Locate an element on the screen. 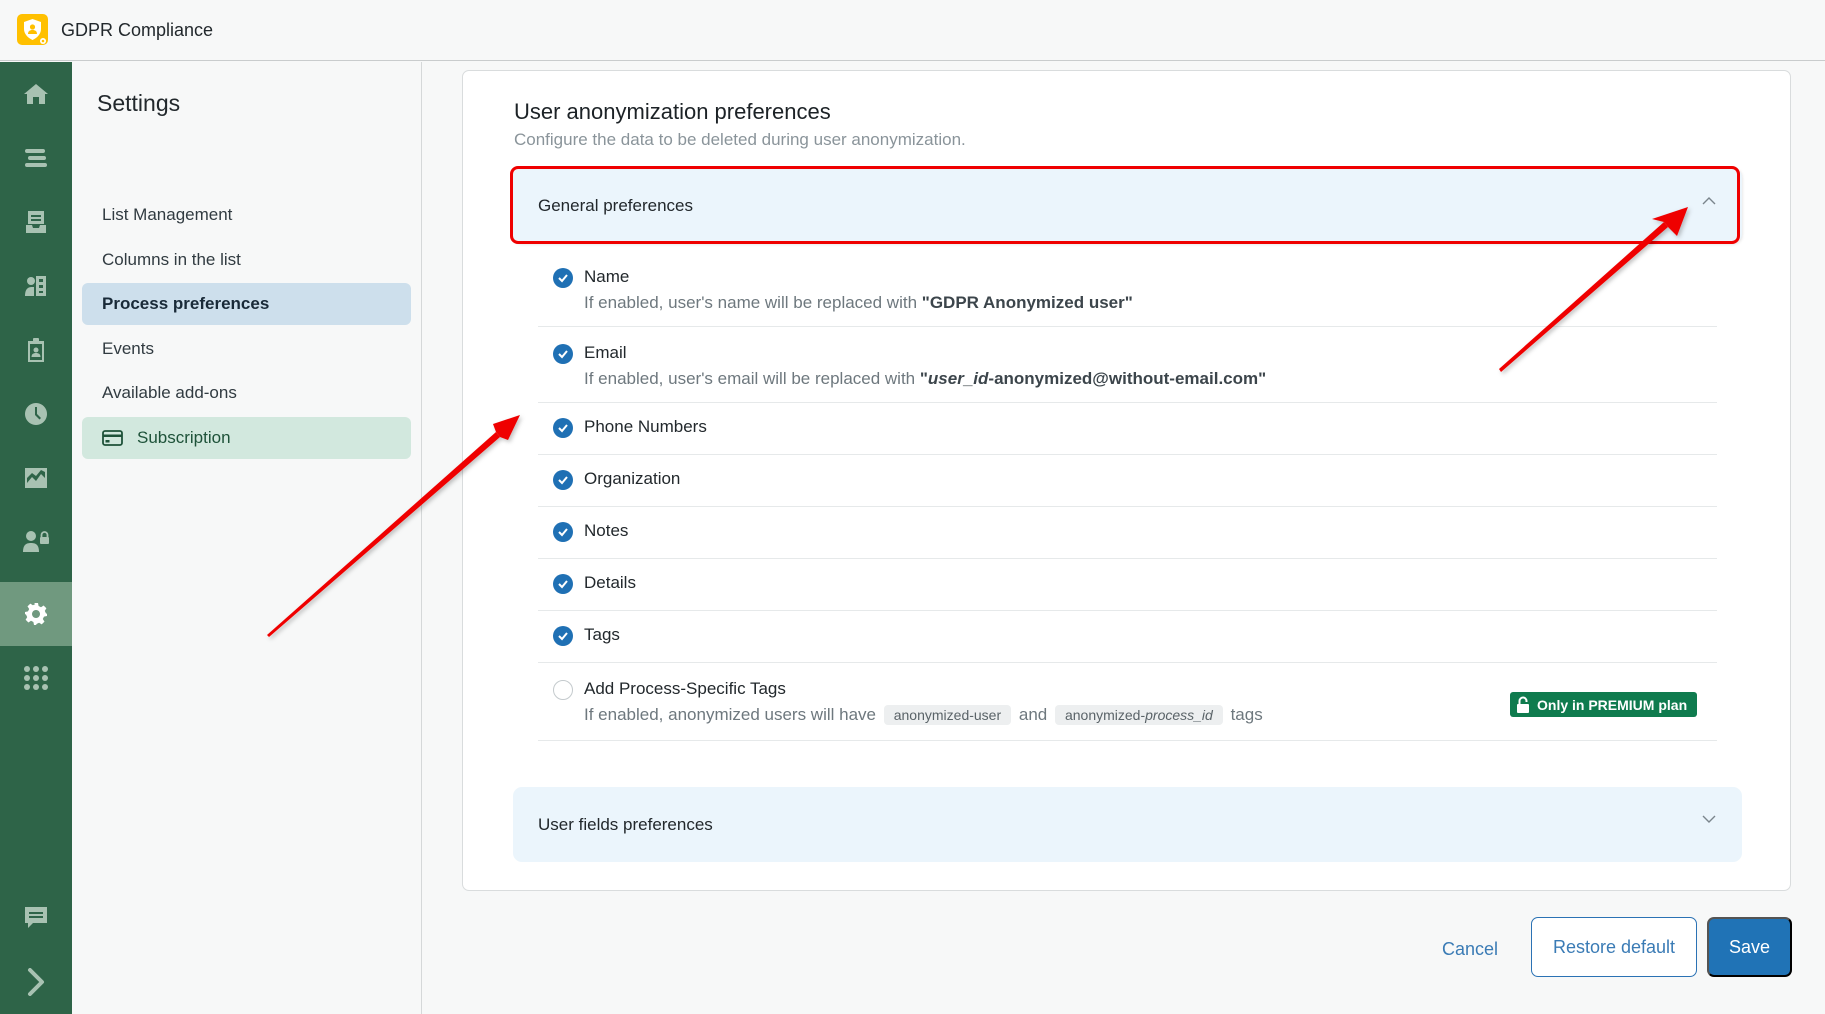  general-preferences-header: General preferences is located at coordinates (1127, 205).